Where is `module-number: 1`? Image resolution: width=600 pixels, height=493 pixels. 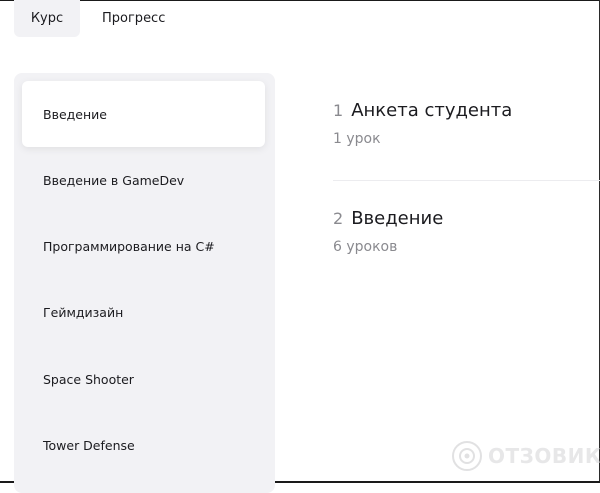 module-number: 1 is located at coordinates (338, 110).